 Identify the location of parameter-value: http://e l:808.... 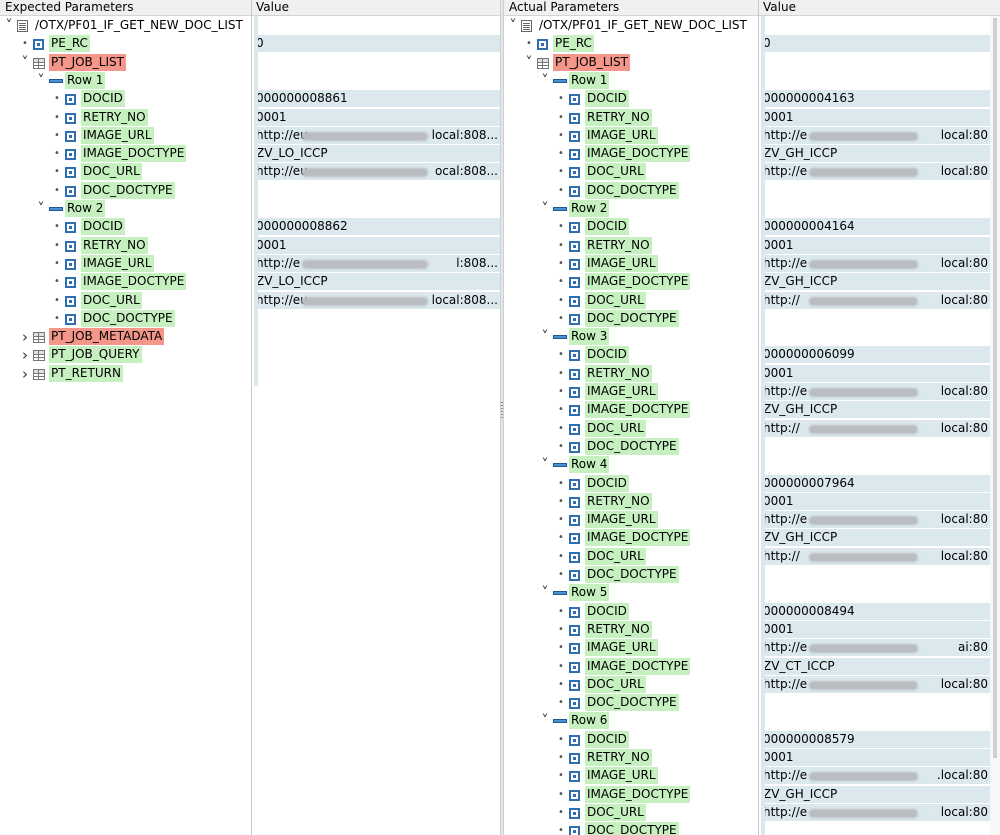
(377, 263).